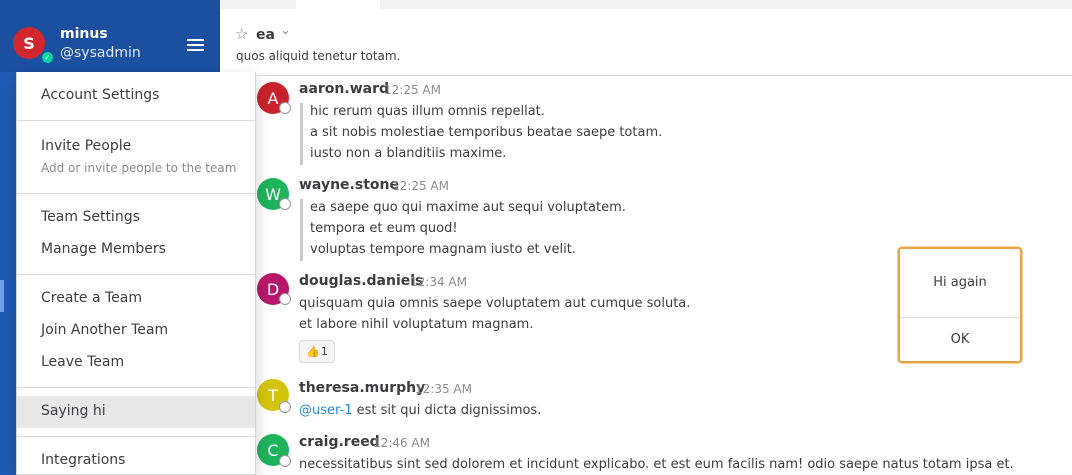 This screenshot has height=475, width=1072. I want to click on channel-purpose: quos aliquid tenetur totam., so click(318, 56).